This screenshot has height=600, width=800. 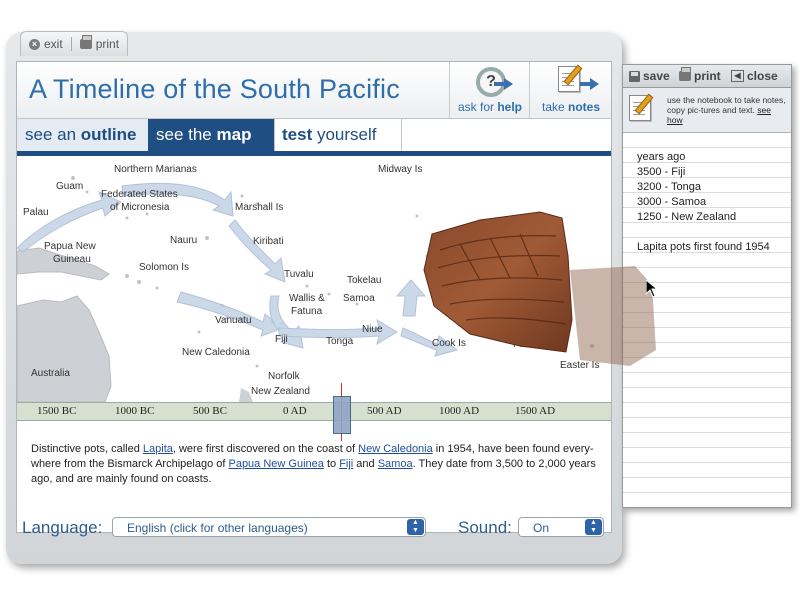 What do you see at coordinates (70, 246) in the screenshot?
I see `map-label: Papua New` at bounding box center [70, 246].